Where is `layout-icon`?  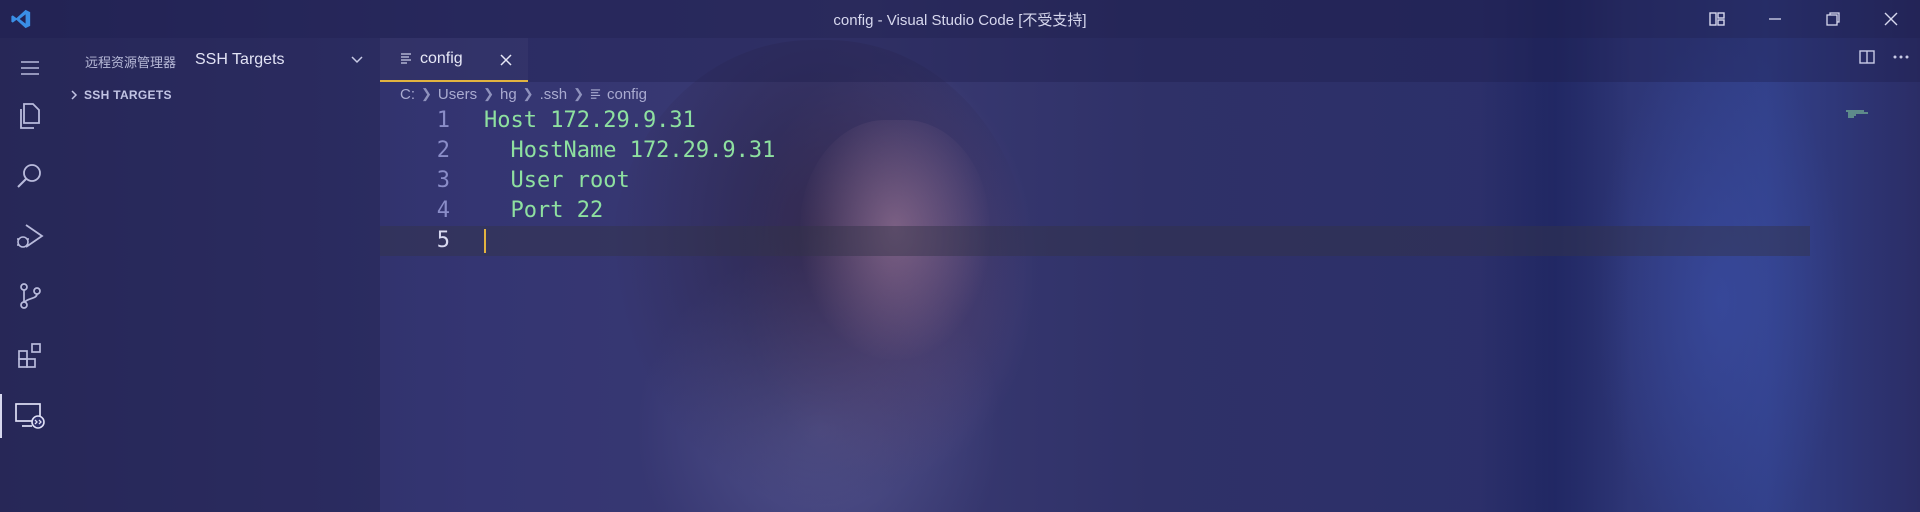
layout-icon is located at coordinates (1717, 19).